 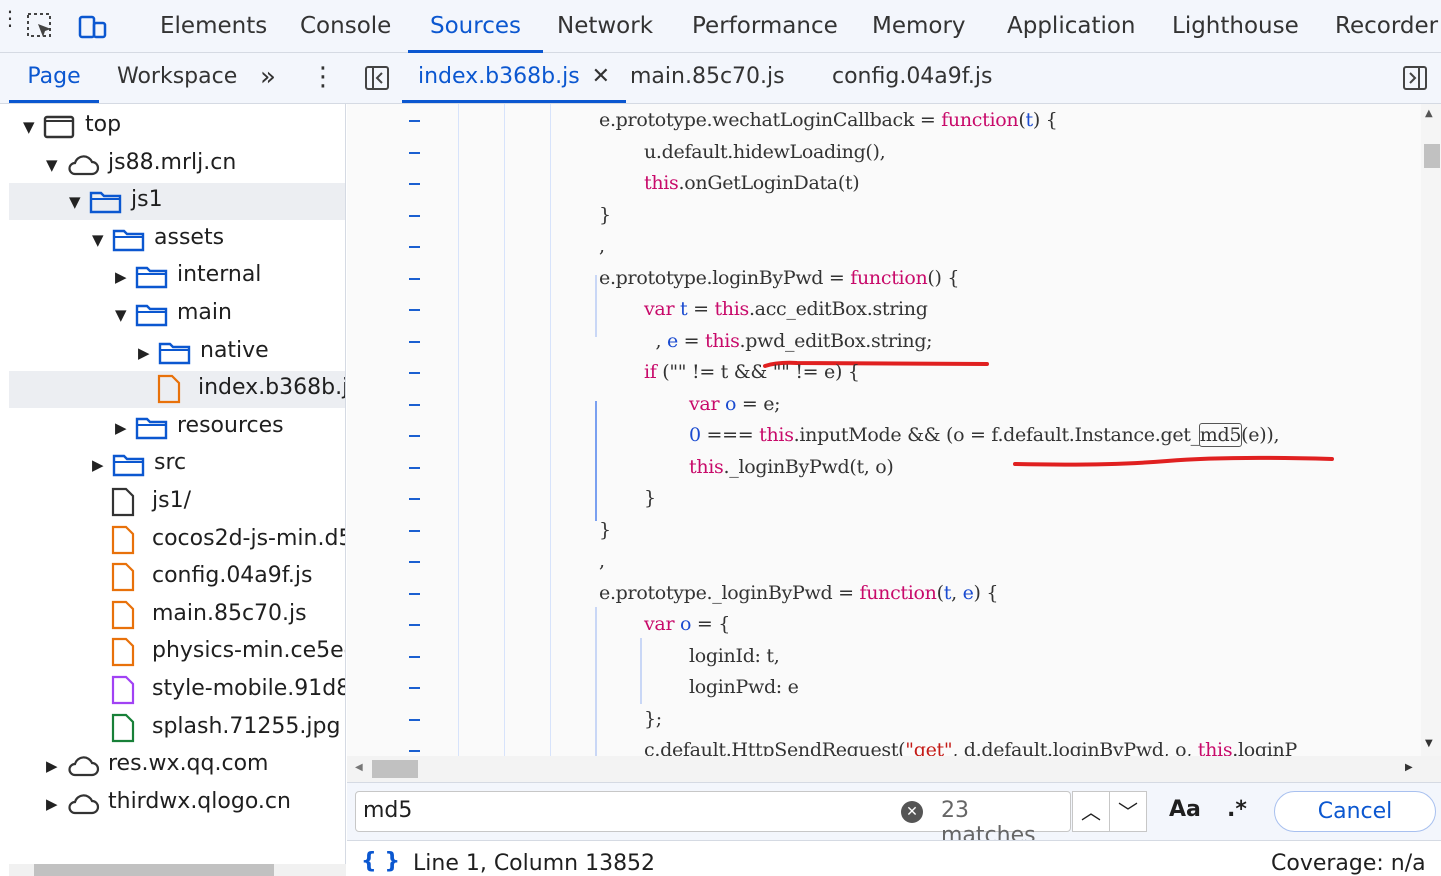 I want to click on search-input-value: md5, so click(x=388, y=810).